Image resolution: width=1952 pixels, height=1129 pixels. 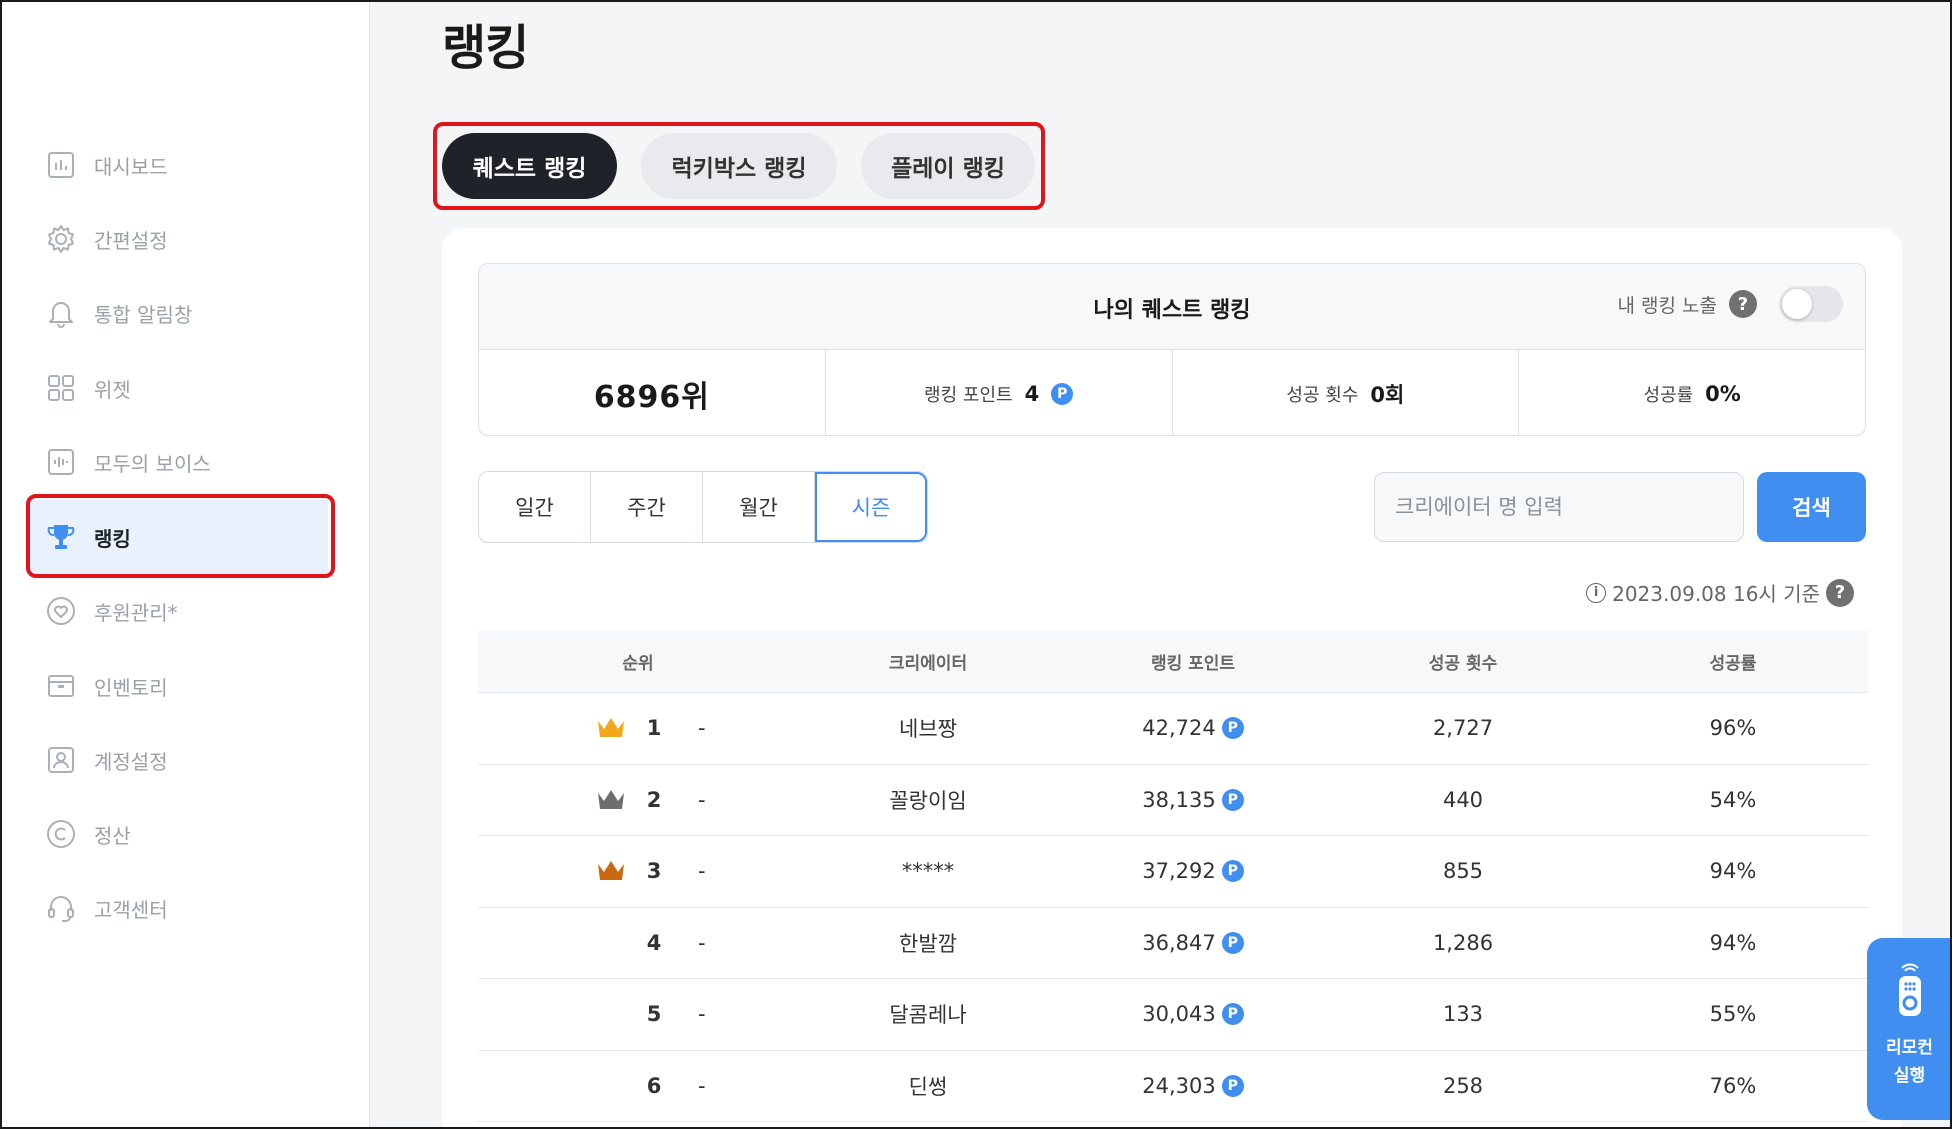 What do you see at coordinates (928, 800) in the screenshot?
I see `creator-name: 꼴랑이임` at bounding box center [928, 800].